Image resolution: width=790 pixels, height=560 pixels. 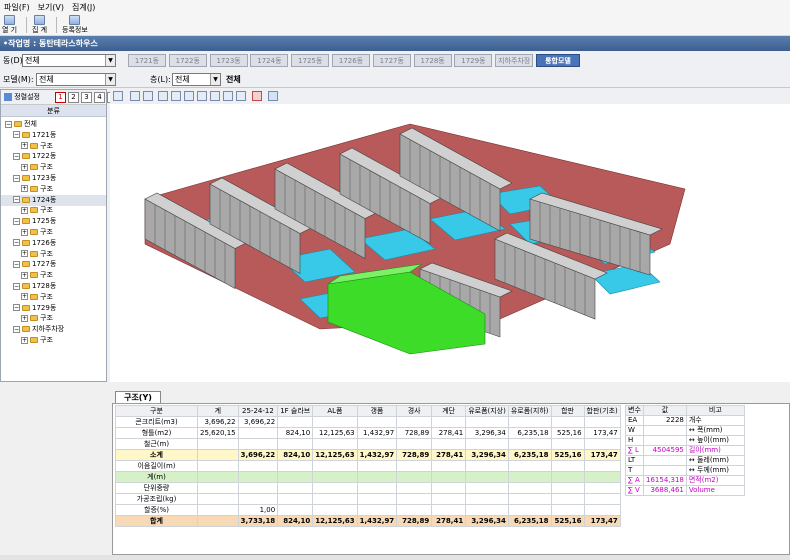 What do you see at coordinates (377, 411) in the screenshot?
I see `column-header: 갱폼` at bounding box center [377, 411].